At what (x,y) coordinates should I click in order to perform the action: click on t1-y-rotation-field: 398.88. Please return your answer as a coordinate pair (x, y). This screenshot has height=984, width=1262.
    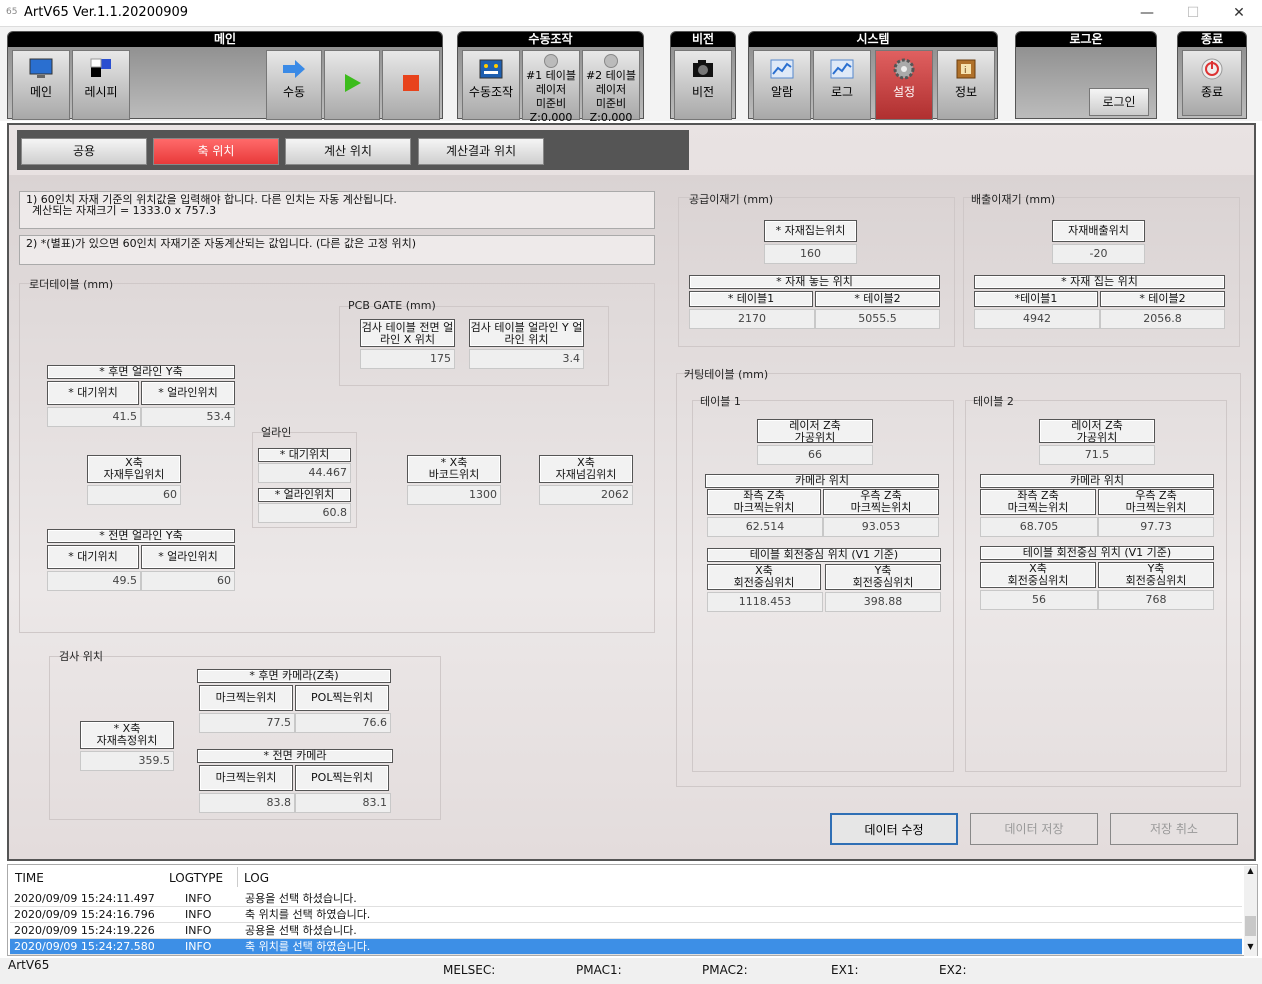
    Looking at the image, I should click on (883, 602).